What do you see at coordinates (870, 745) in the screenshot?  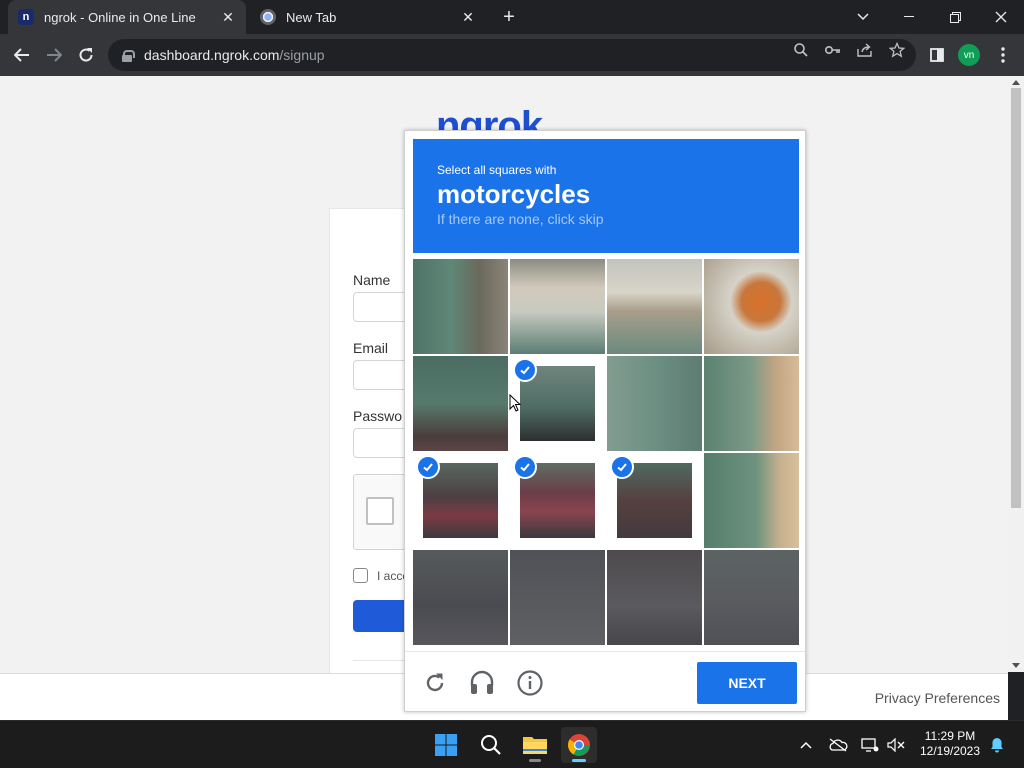 I see `network-icon` at bounding box center [870, 745].